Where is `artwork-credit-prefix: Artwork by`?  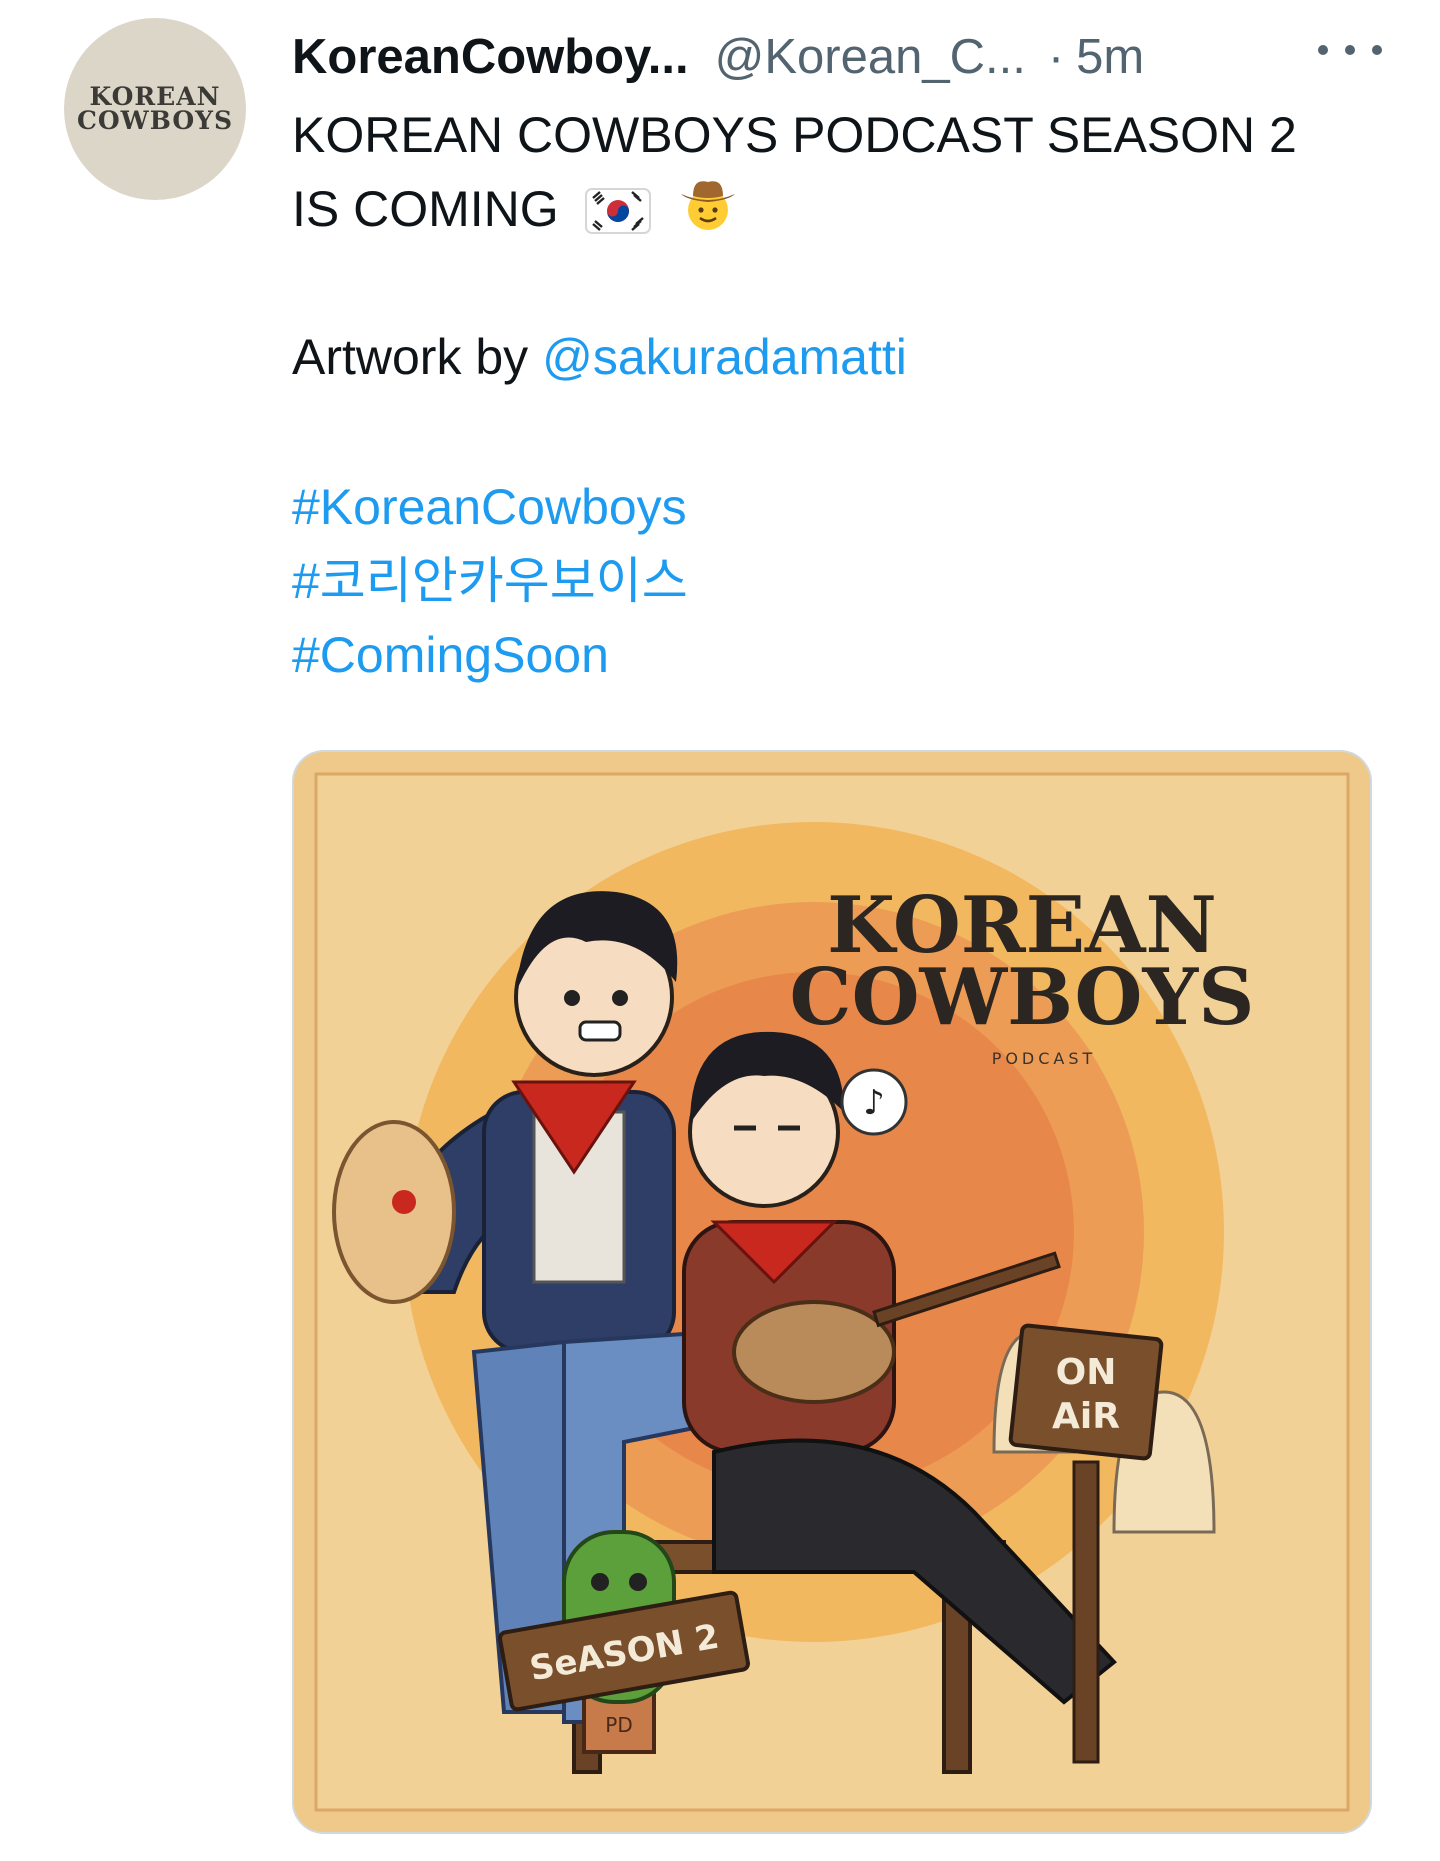 artwork-credit-prefix: Artwork by is located at coordinates (417, 357).